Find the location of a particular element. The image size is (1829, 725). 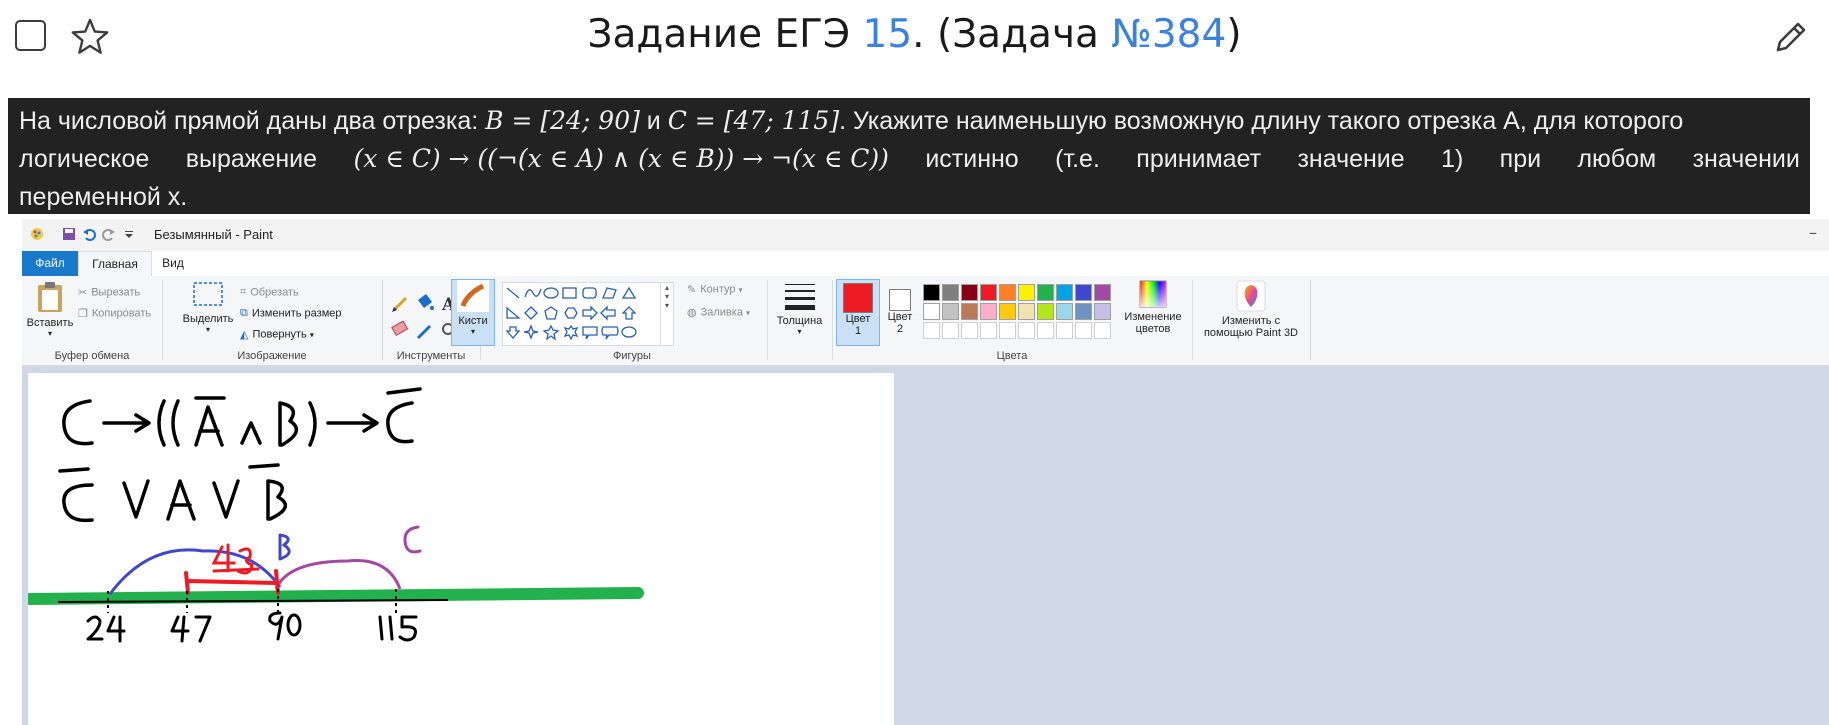

minimize-icon: – is located at coordinates (1813, 232).